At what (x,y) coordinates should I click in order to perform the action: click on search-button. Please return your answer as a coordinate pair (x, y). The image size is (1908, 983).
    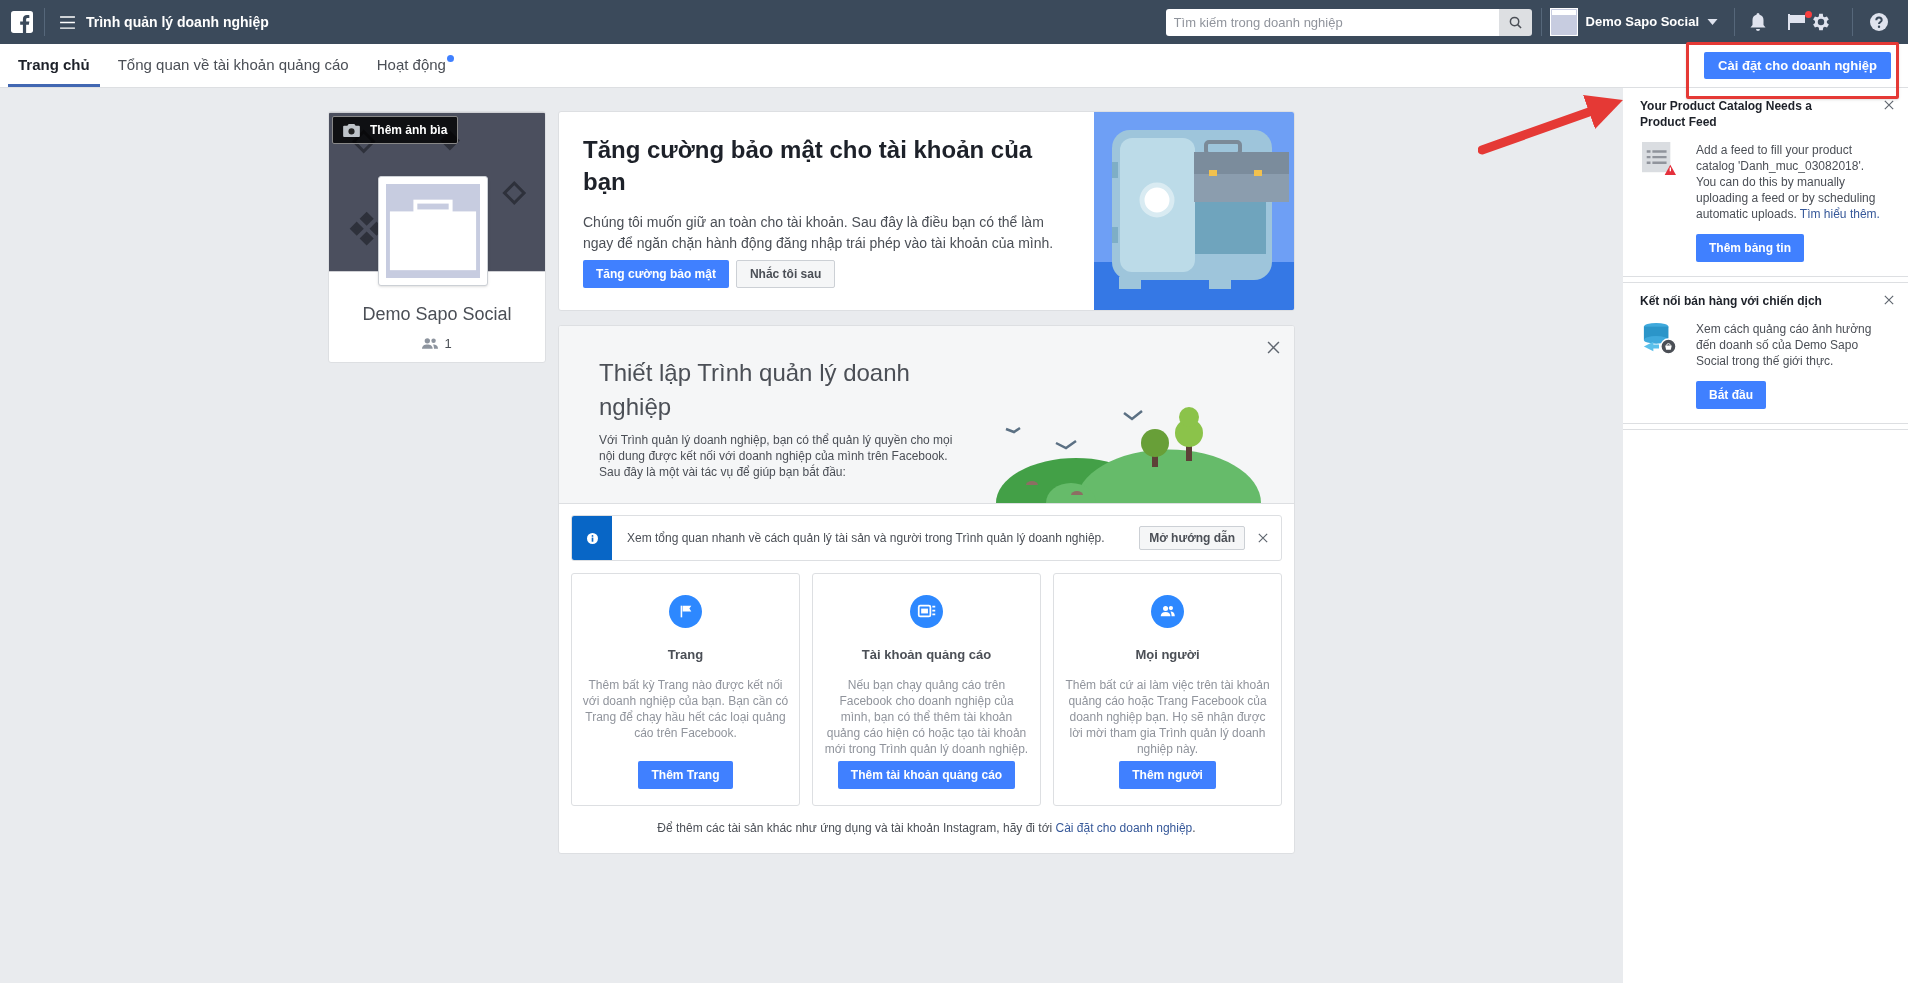
    Looking at the image, I should click on (1515, 22).